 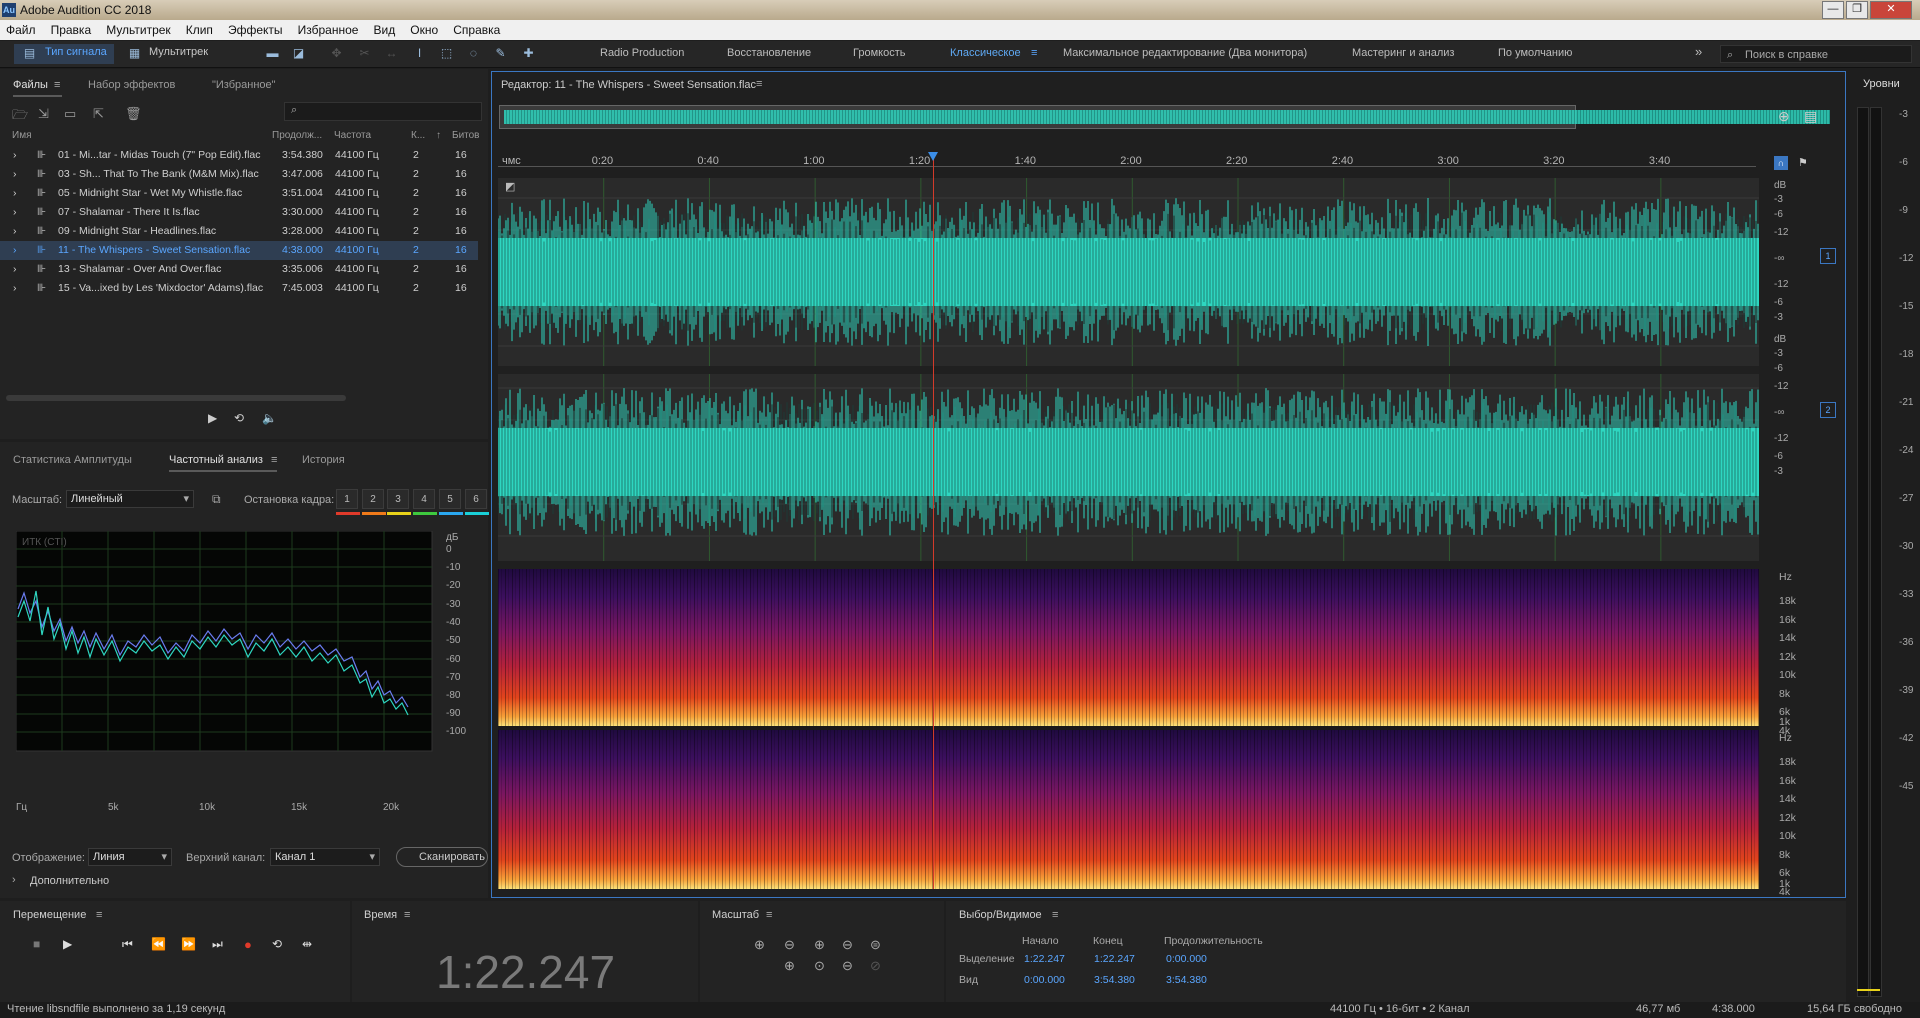 What do you see at coordinates (298, 53) in the screenshot?
I see `pitch-display-icon: ◪` at bounding box center [298, 53].